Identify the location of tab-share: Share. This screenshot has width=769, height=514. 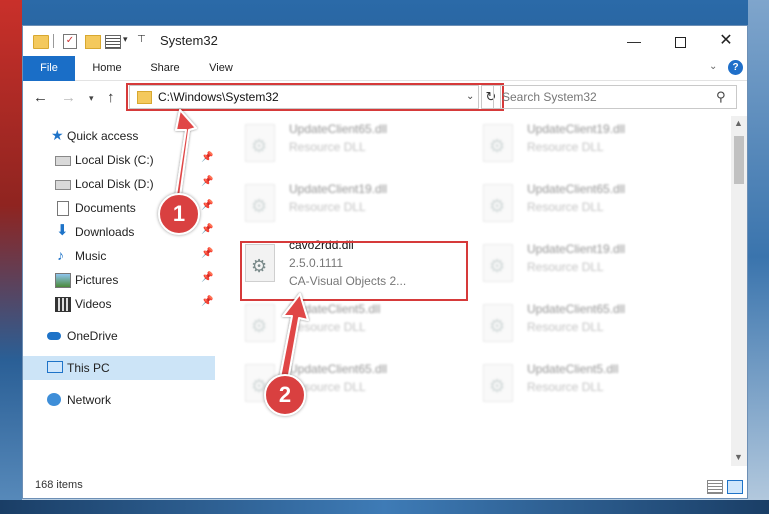
(165, 68).